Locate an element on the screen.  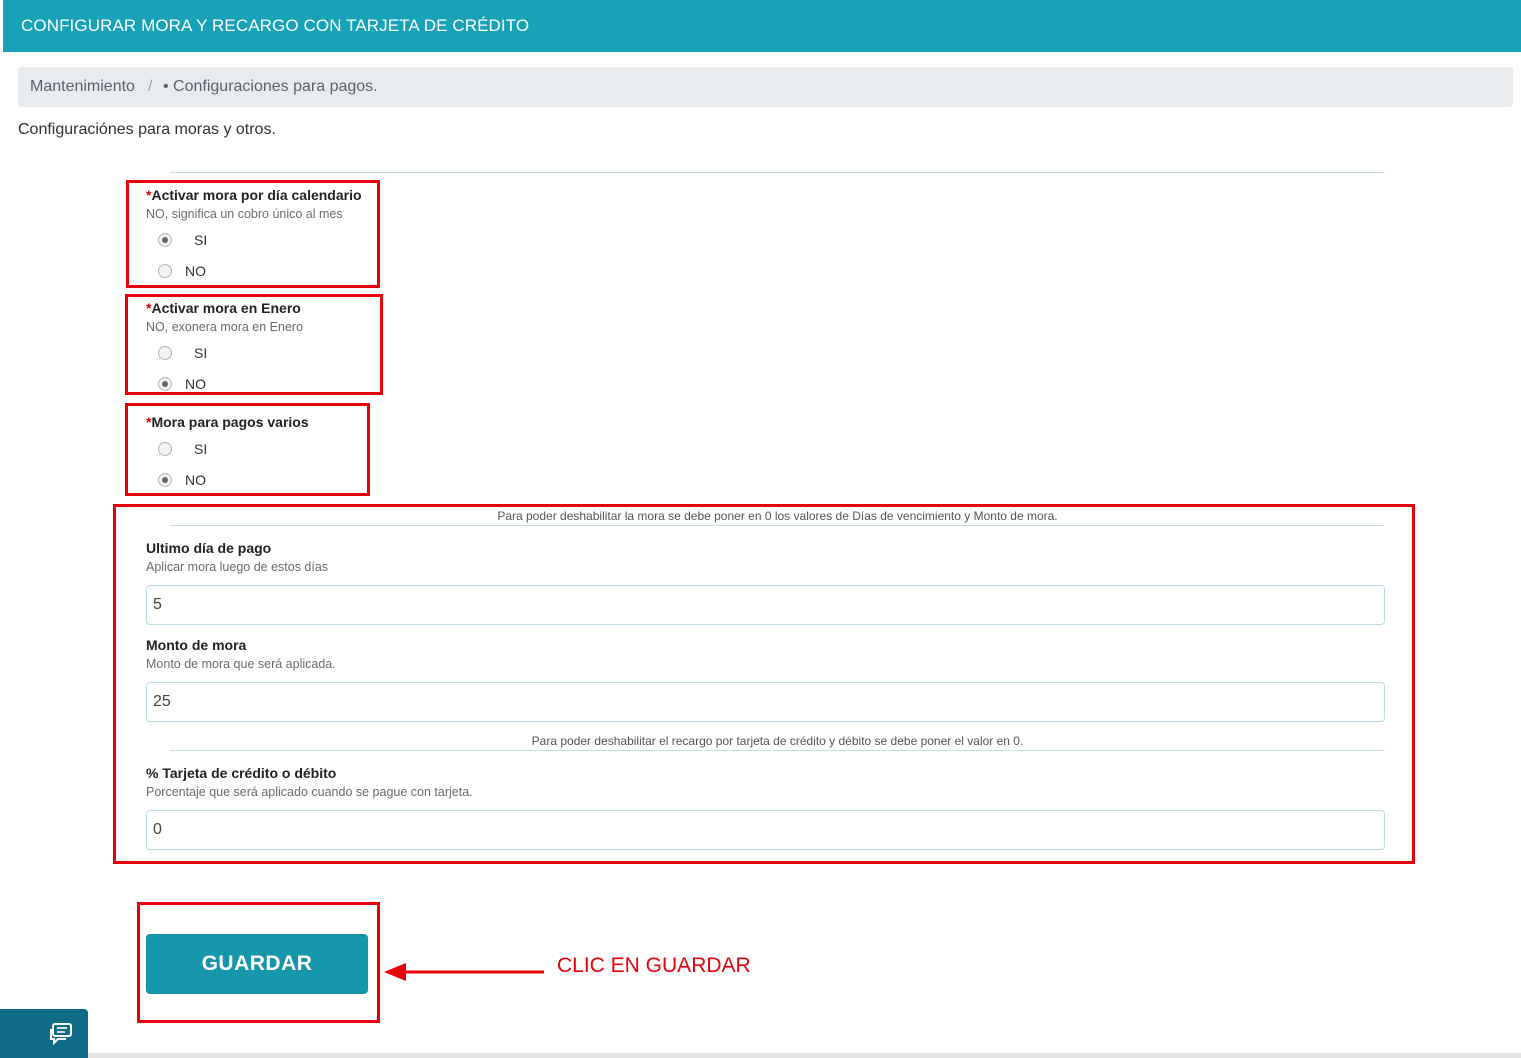
chat-icon is located at coordinates (61, 1034).